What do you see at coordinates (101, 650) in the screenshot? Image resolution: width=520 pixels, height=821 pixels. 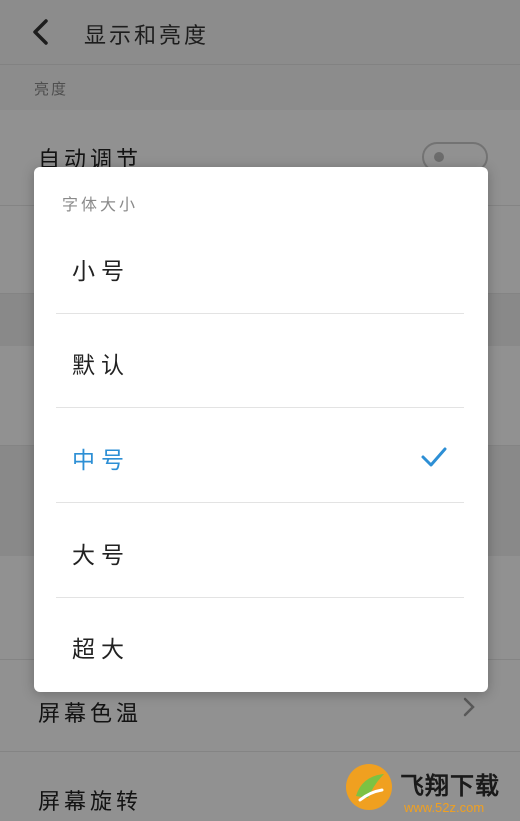 I see `option-label: 超大` at bounding box center [101, 650].